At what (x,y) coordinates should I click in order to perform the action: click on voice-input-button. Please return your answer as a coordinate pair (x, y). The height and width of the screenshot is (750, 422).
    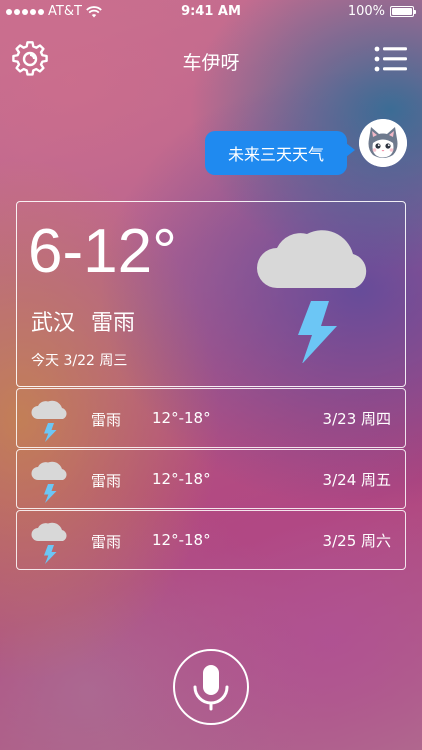
    Looking at the image, I should click on (211, 687).